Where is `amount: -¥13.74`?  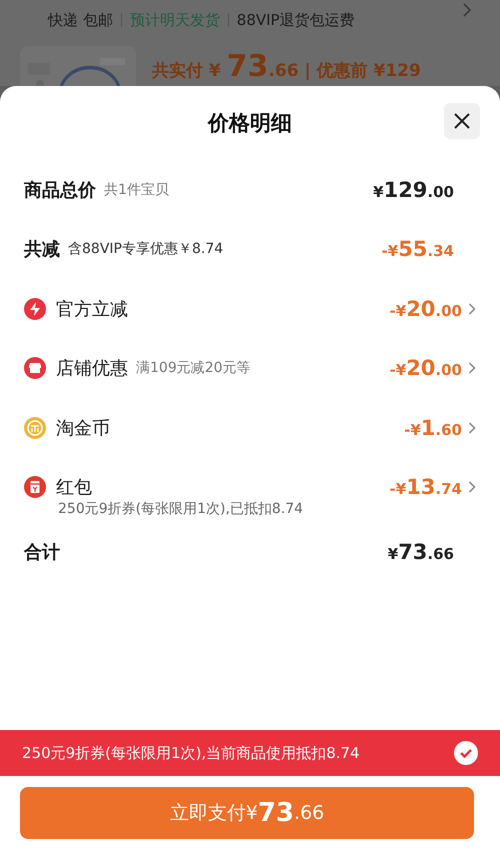
amount: -¥13.74 is located at coordinates (426, 487).